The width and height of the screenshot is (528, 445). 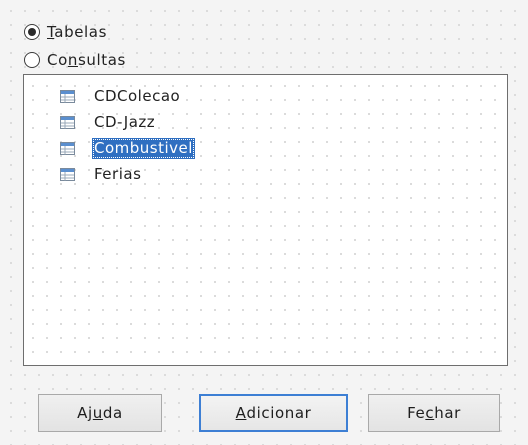 I want to click on list-item-label: CD-Jazz, so click(x=125, y=121).